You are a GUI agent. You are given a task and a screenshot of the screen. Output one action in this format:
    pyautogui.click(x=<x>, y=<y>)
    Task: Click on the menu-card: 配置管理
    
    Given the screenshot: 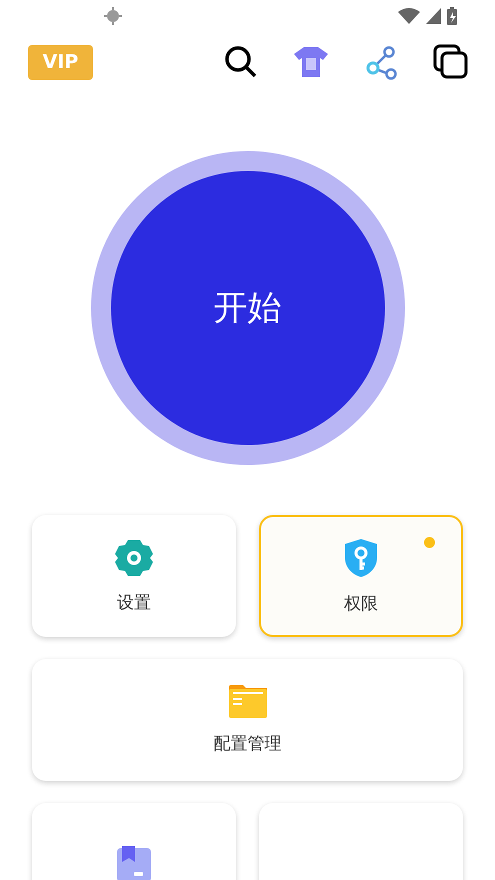 What is the action you would take?
    pyautogui.click(x=247, y=720)
    